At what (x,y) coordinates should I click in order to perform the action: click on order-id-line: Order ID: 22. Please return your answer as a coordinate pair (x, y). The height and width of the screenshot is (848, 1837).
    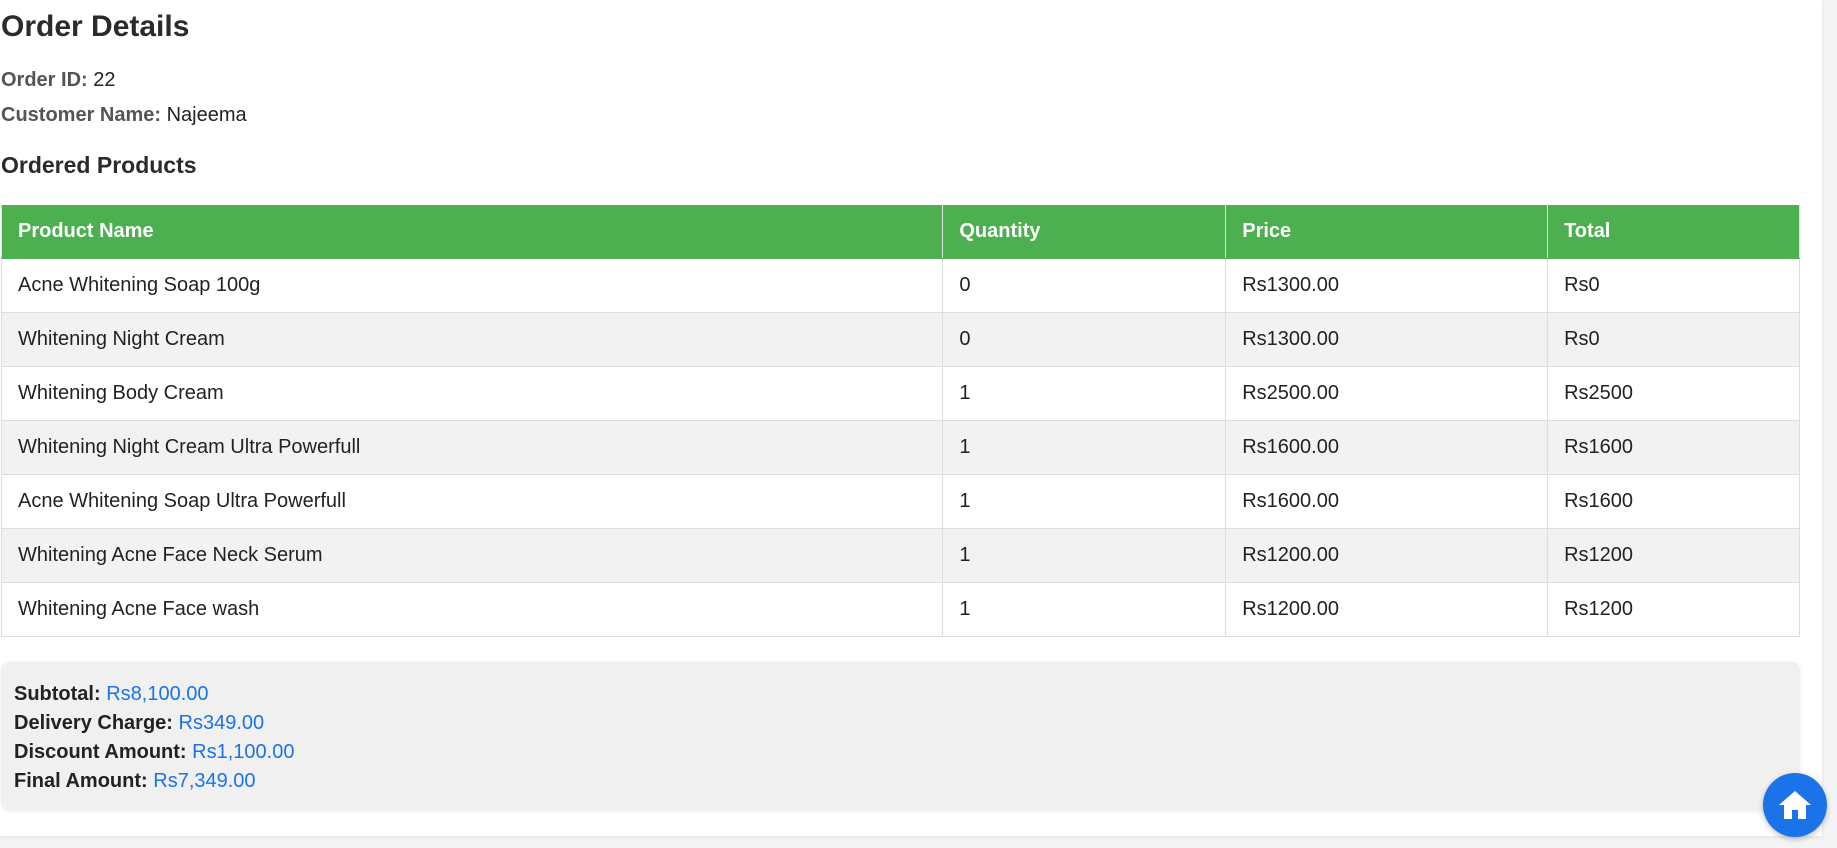
    Looking at the image, I should click on (58, 80).